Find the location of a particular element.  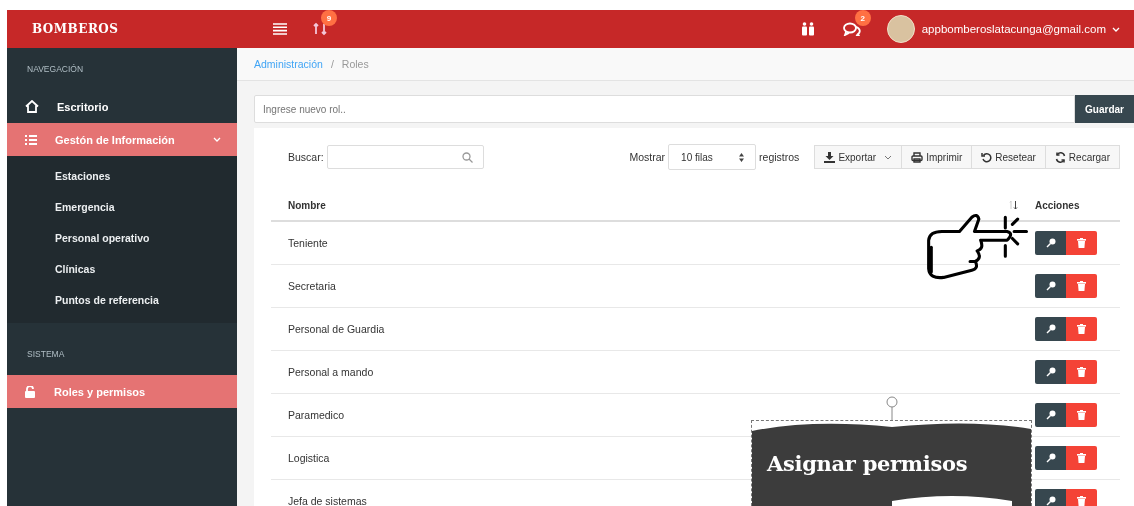

sidebar-section-title: NAVEGACIÓN is located at coordinates (55, 69).